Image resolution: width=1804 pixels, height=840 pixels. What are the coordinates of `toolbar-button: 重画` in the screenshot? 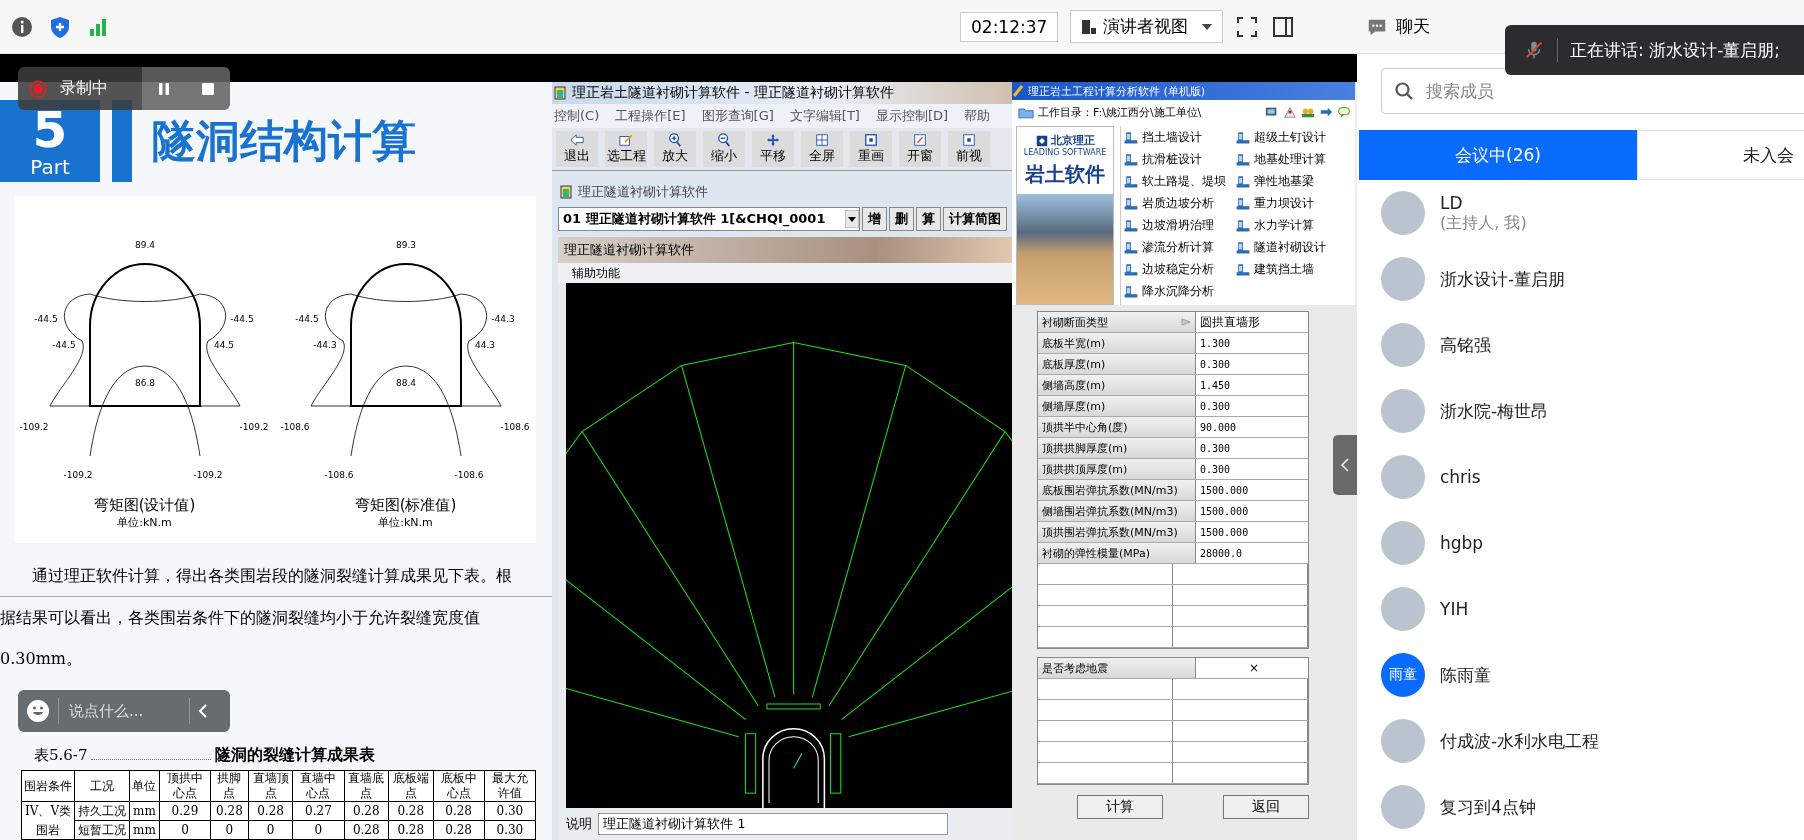 It's located at (871, 149).